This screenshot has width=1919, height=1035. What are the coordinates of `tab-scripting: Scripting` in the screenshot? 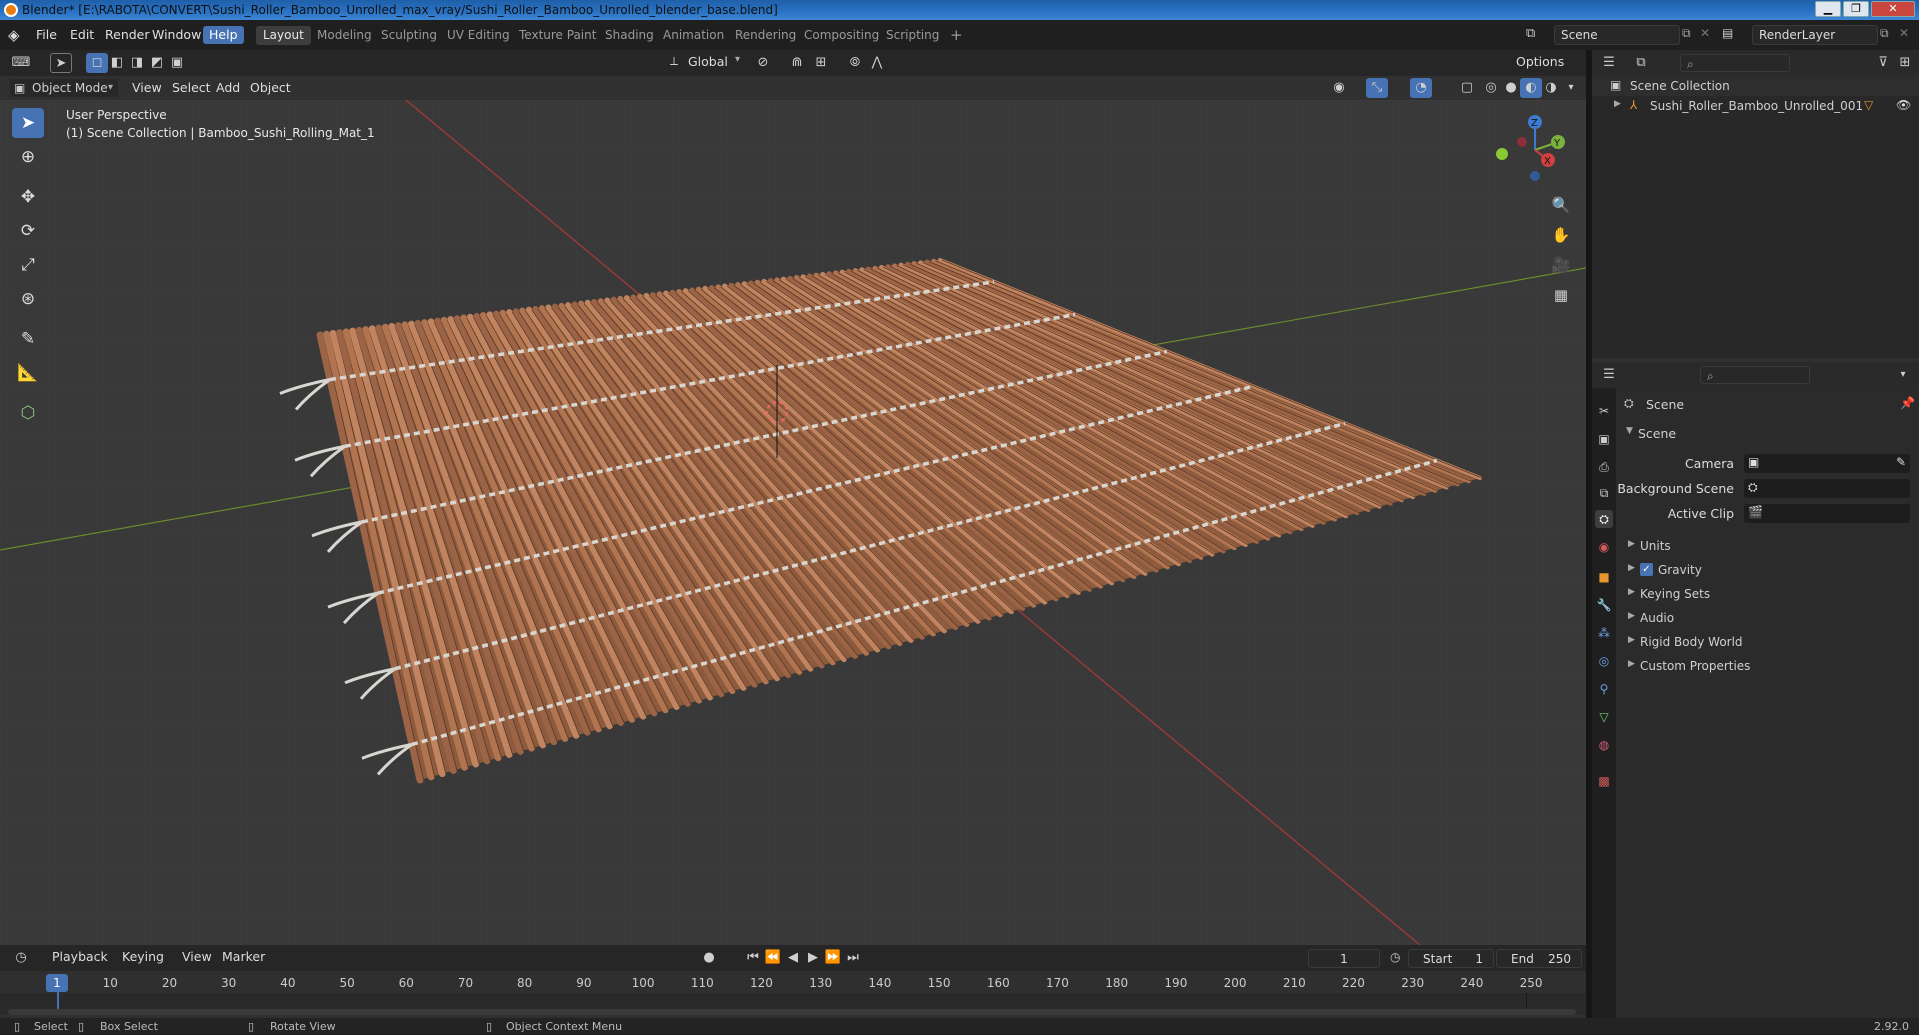 It's located at (912, 35).